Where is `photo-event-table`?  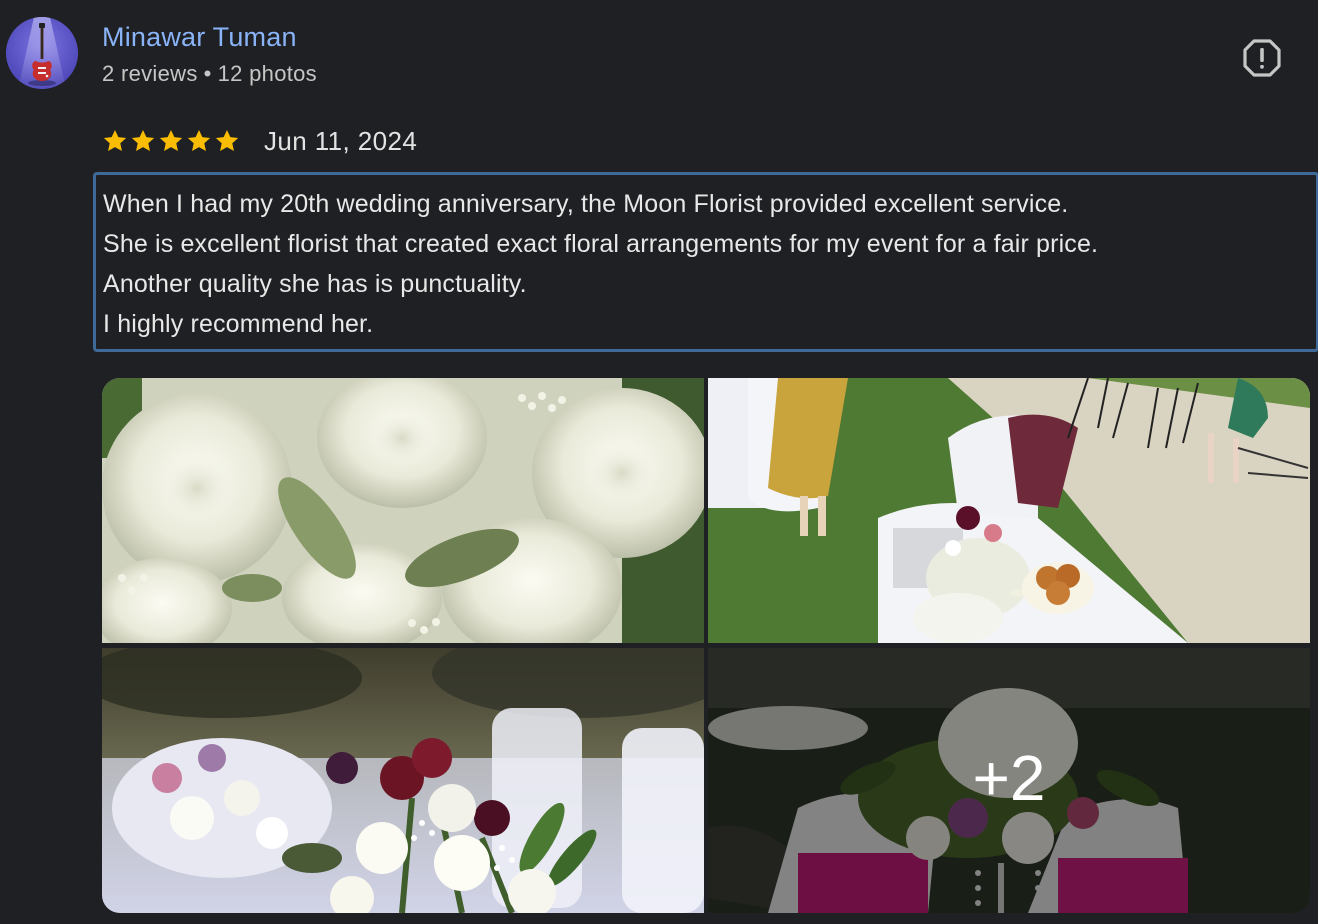 photo-event-table is located at coordinates (1009, 510).